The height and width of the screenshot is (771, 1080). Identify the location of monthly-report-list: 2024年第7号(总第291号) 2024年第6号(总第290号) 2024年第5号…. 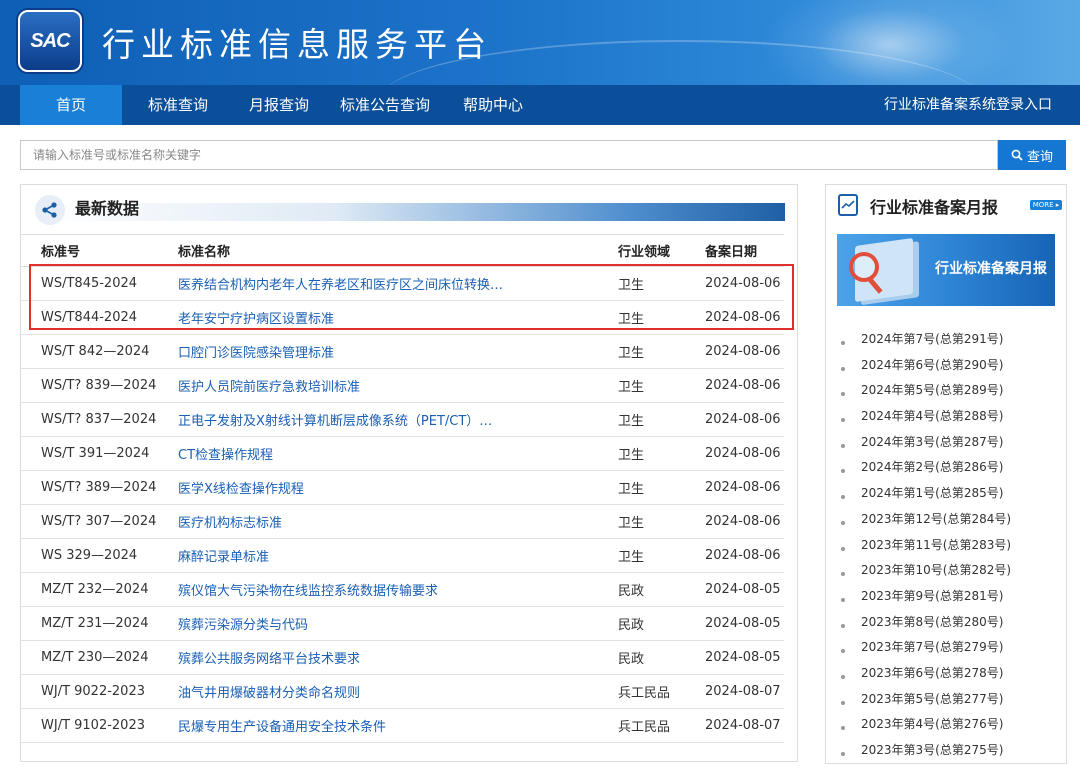
(949, 549).